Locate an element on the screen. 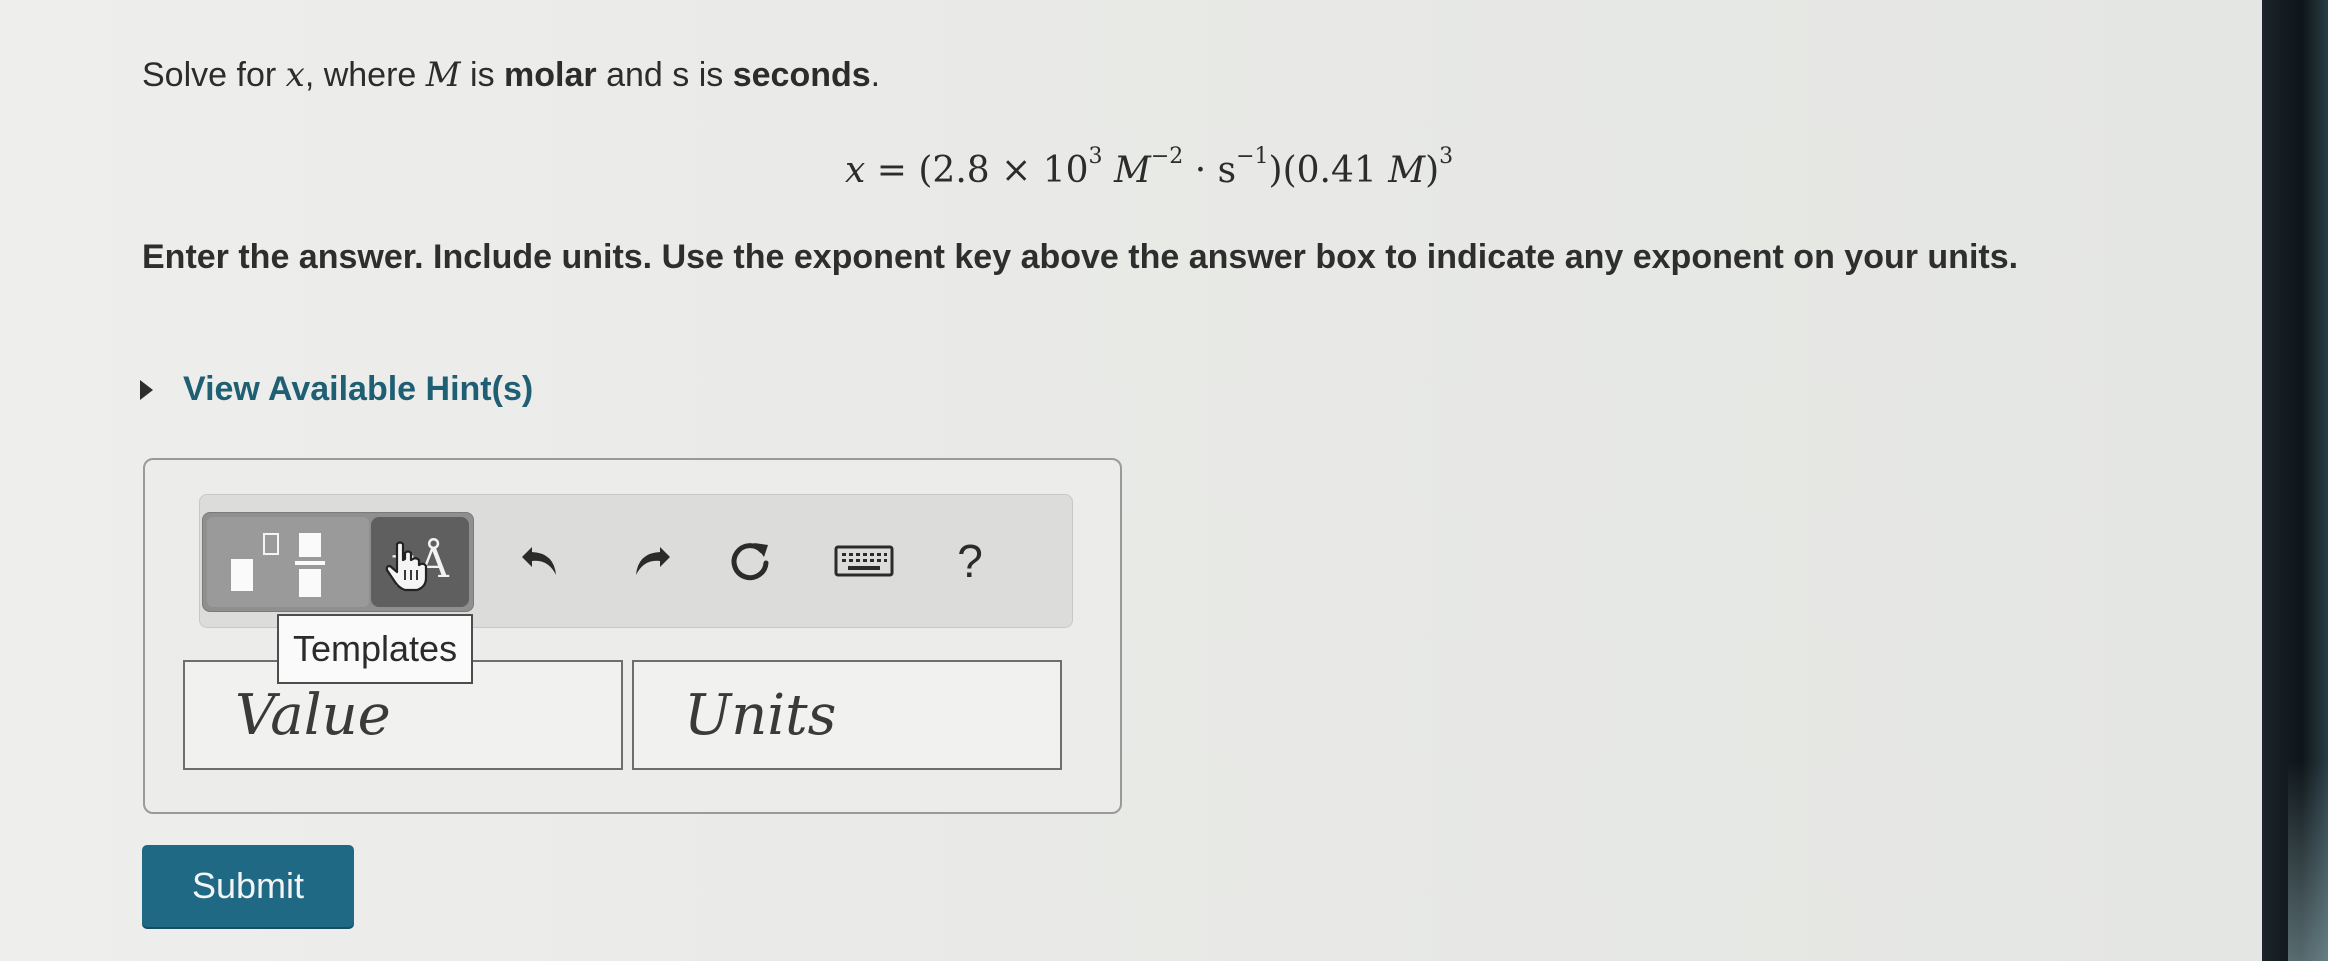 Image resolution: width=2328 pixels, height=961 pixels. undo-button is located at coordinates (542, 561).